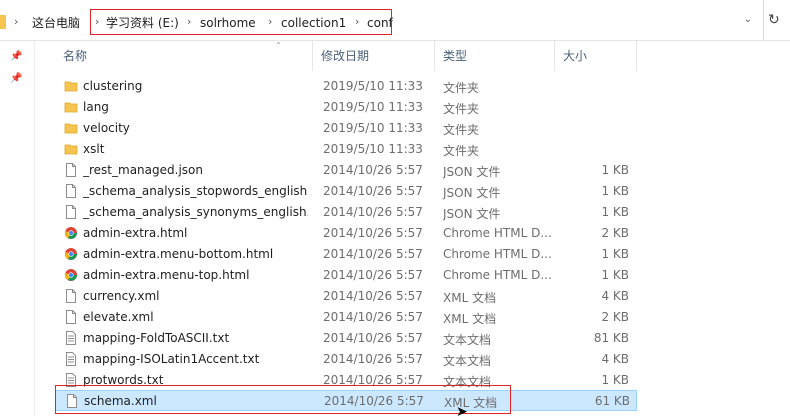 The height and width of the screenshot is (420, 790). I want to click on file-name: mapping-ISOLatin1Accent.txt, so click(171, 359).